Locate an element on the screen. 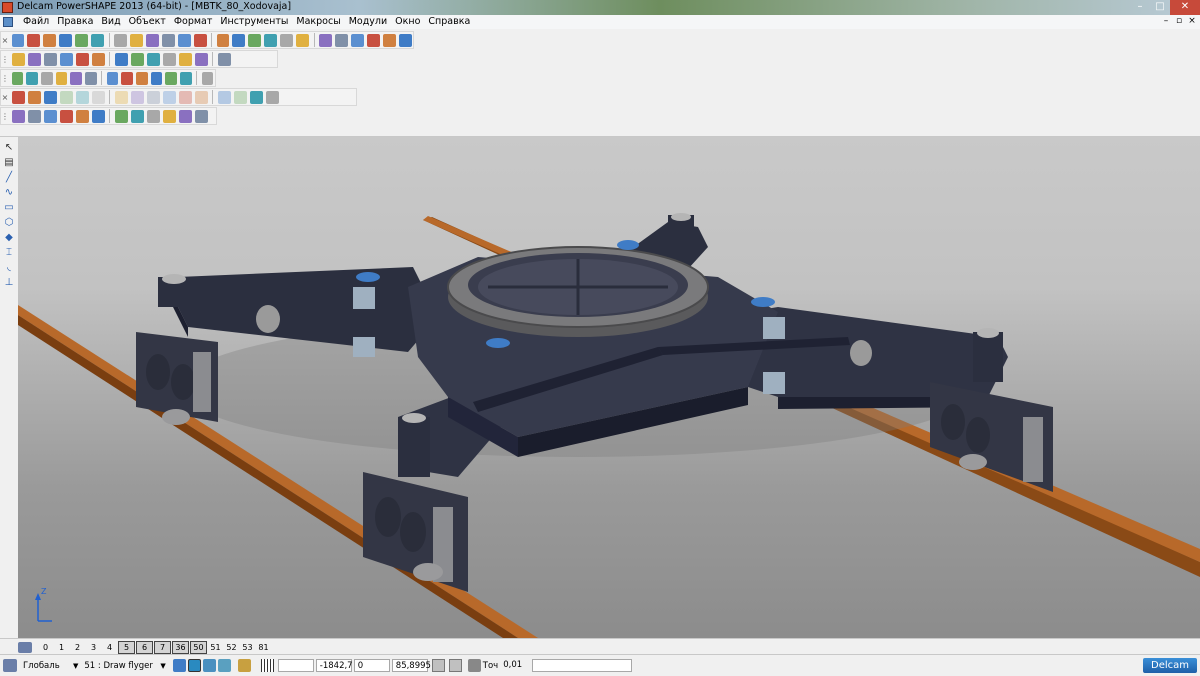 This screenshot has width=1200, height=676. arc-icon: ∿ is located at coordinates (9, 192).